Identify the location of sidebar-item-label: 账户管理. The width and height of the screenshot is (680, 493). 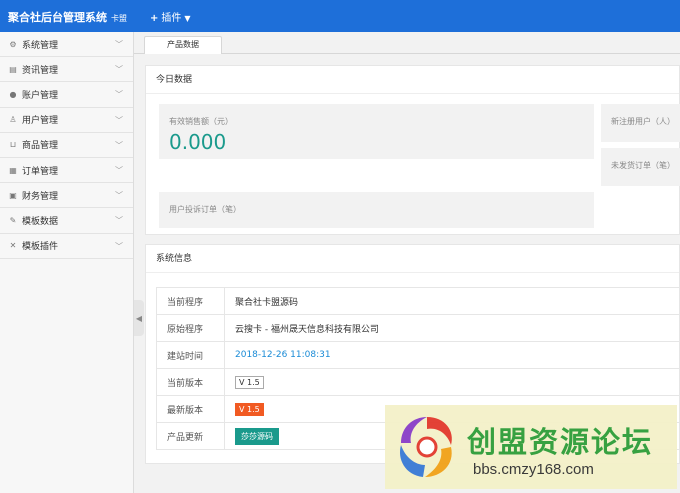
(40, 95).